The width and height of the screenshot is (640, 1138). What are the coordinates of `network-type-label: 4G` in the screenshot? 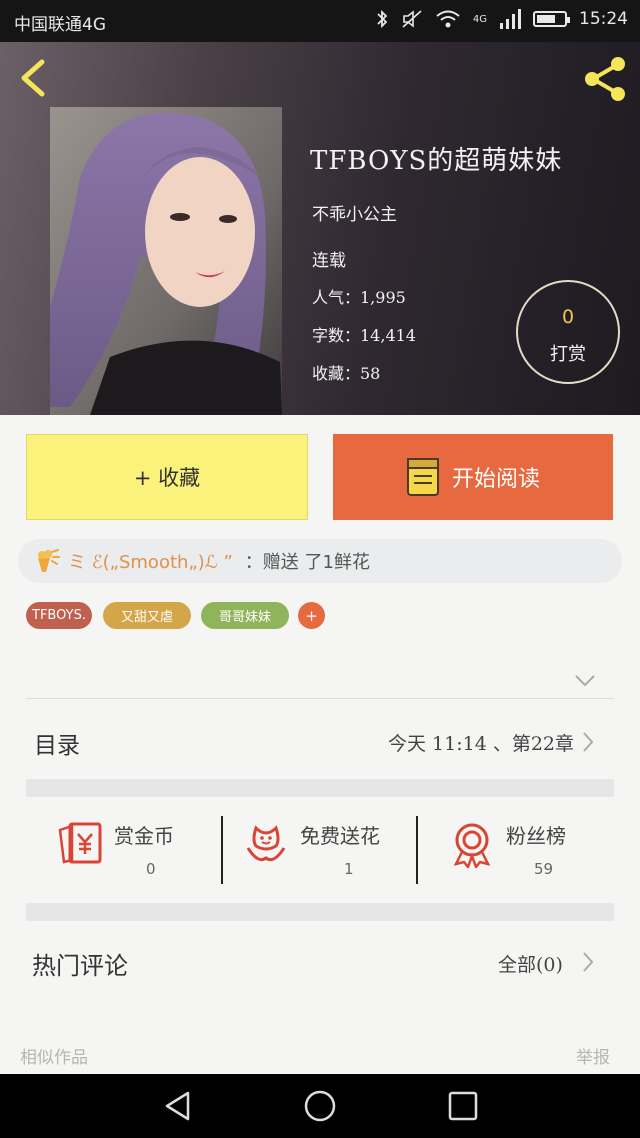 It's located at (479, 19).